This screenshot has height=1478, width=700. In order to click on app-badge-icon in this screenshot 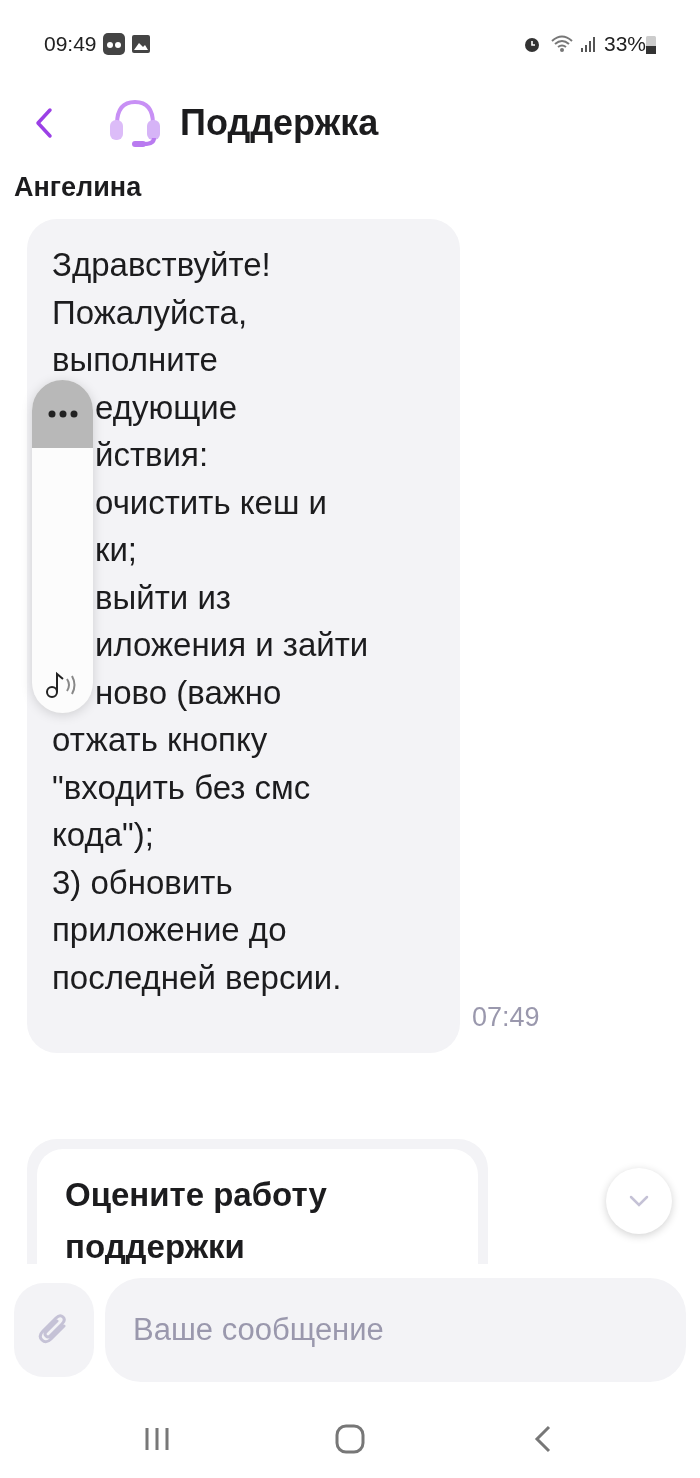, I will do `click(113, 44)`.